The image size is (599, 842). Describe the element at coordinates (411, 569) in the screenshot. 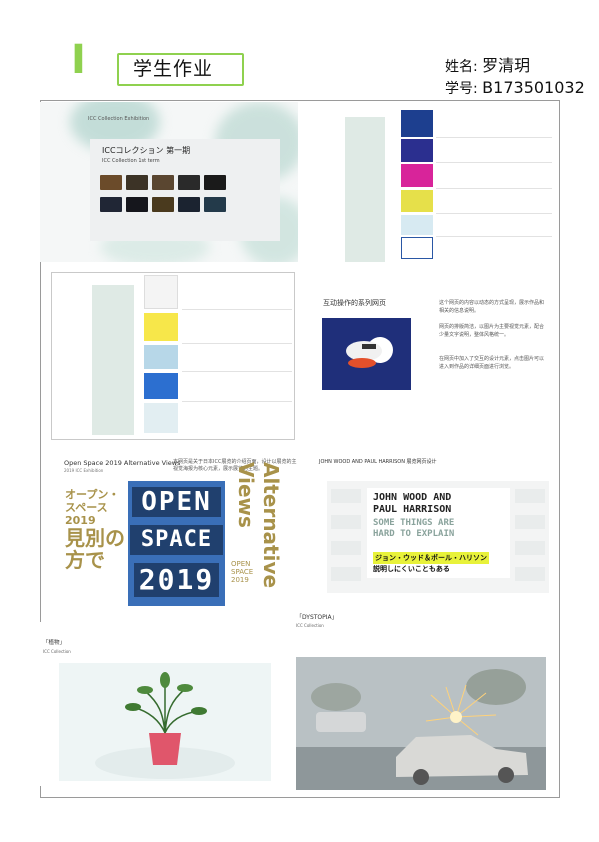

I see `jp-line-2: 説明しにくいこともある` at that location.